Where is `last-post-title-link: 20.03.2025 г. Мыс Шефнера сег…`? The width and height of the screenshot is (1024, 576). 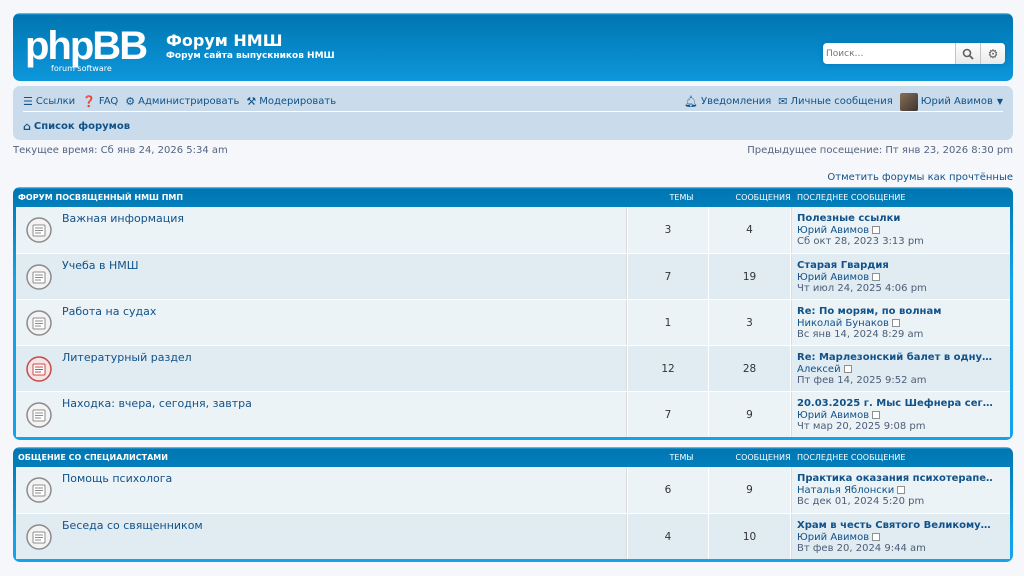 last-post-title-link: 20.03.2025 г. Мыс Шефнера сег… is located at coordinates (894, 404).